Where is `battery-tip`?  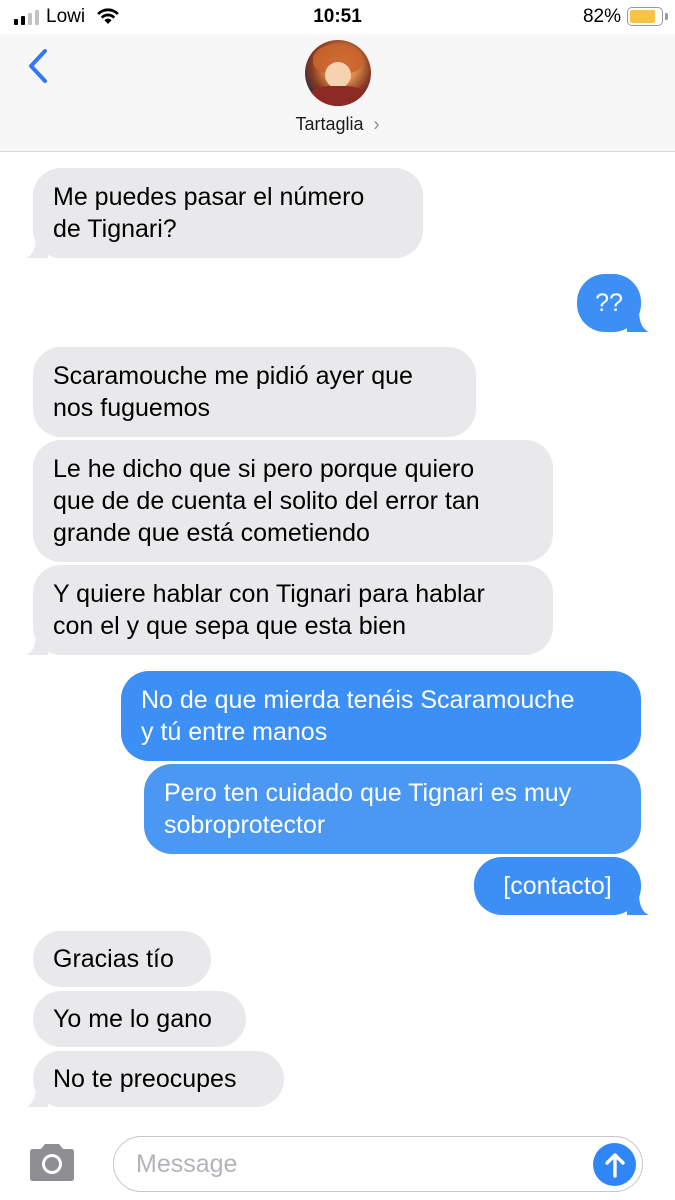 battery-tip is located at coordinates (666, 16).